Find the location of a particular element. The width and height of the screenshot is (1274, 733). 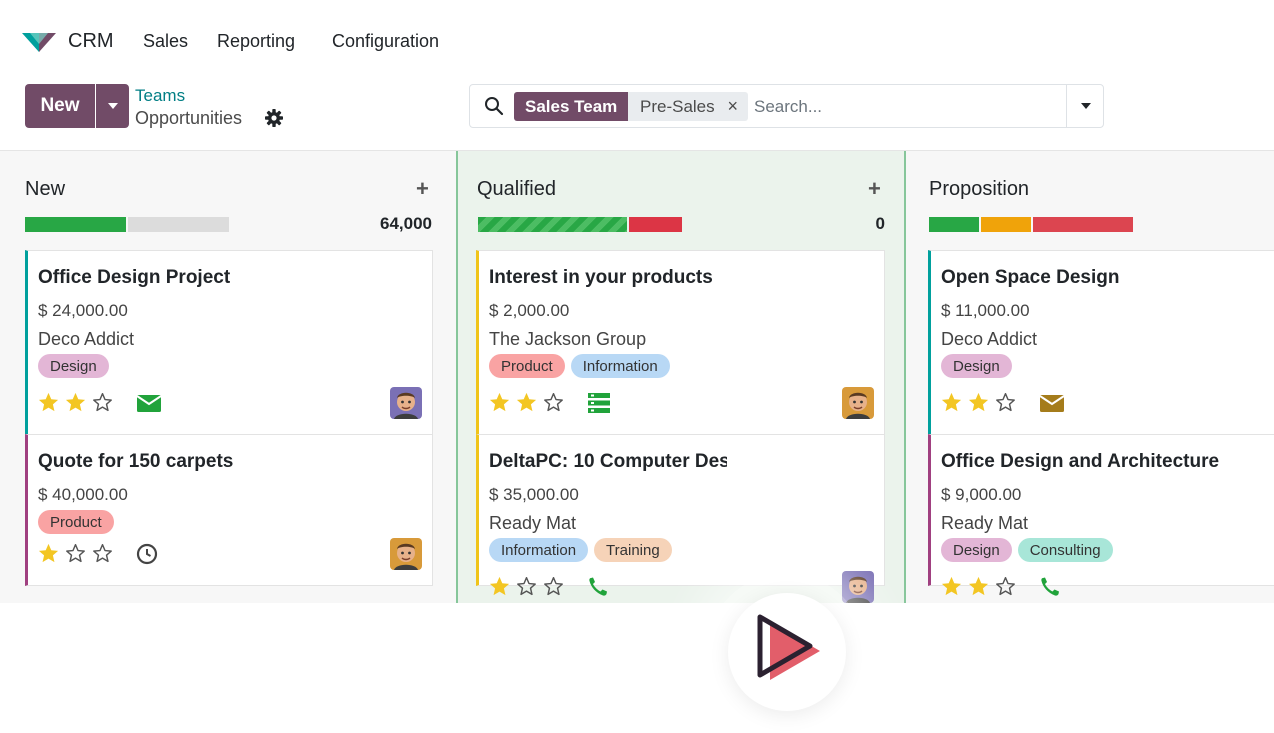

menu-configuration: Configuration is located at coordinates (385, 41).